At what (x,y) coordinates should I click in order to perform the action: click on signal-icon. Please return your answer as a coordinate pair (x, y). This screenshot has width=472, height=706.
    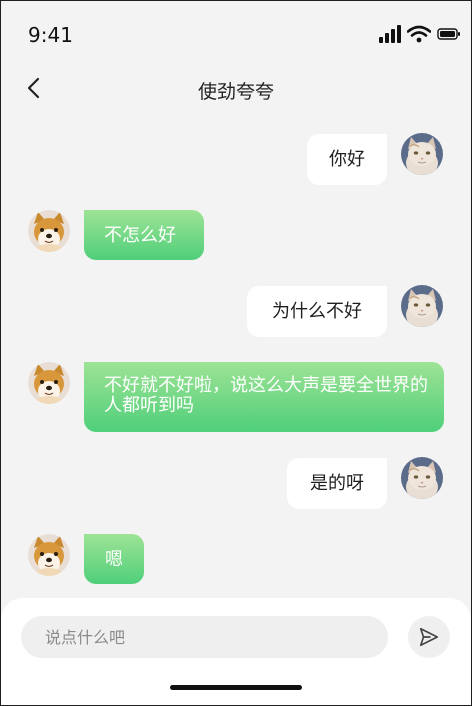
    Looking at the image, I should click on (390, 34).